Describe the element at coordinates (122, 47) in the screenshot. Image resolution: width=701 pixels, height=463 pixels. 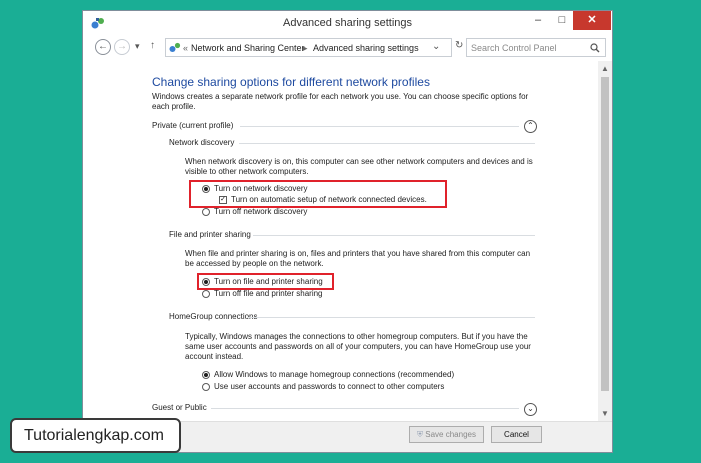
I see `forward-button: →` at that location.